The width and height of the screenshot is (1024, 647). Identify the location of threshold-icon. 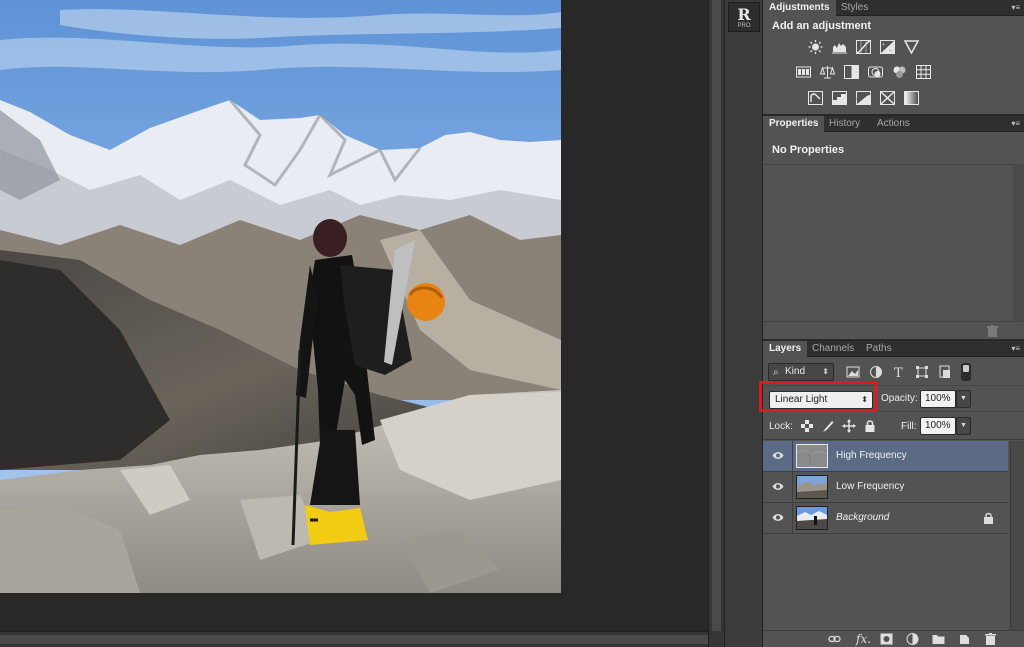
(863, 97).